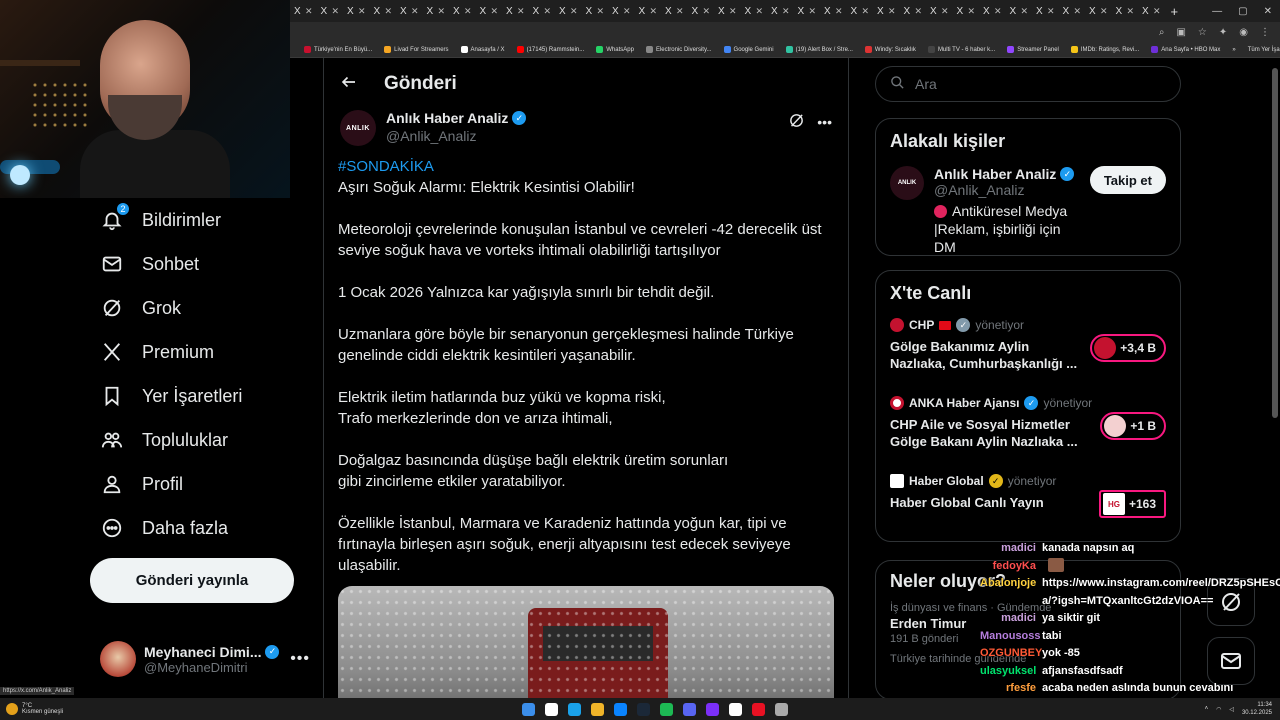 The image size is (1280, 720). Describe the element at coordinates (205, 659) in the screenshot. I see `account-switcher: Meyhaneci Dimi... ✓ @MeyhaneDimitri •••` at that location.